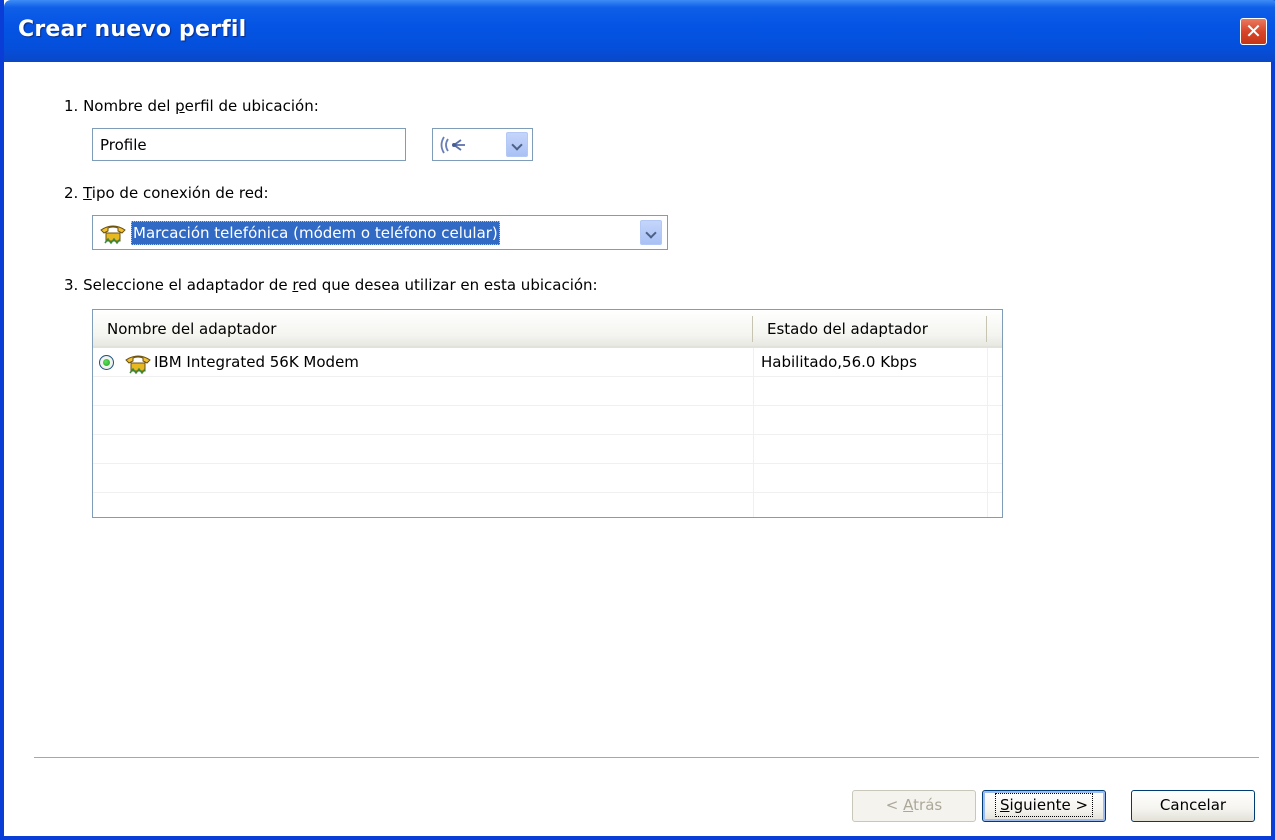 Image resolution: width=1275 pixels, height=840 pixels. Describe the element at coordinates (870, 329) in the screenshot. I see `column-header-status: Estado del adaptador` at that location.